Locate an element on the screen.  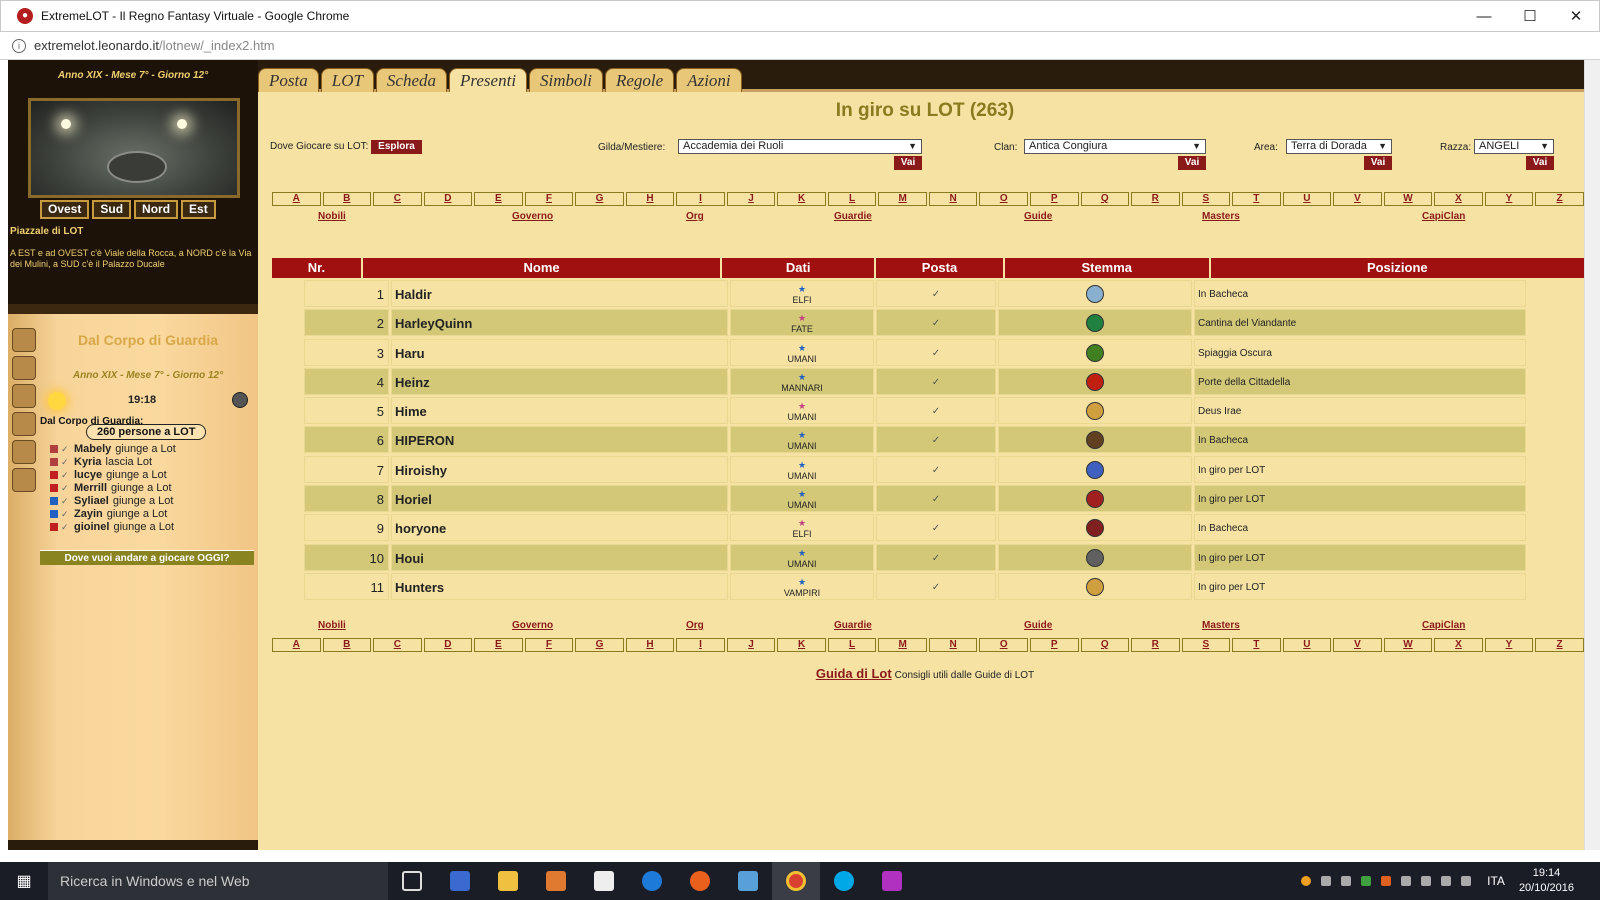
taskbar-clock: 19:14 20/10/2016 is located at coordinates (1546, 881).